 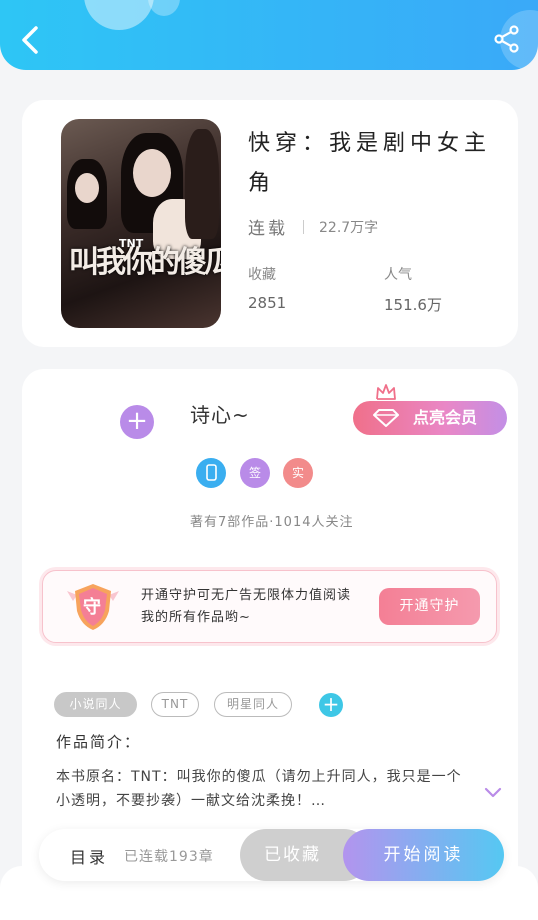 I want to click on signed-badge: 签, so click(x=255, y=473).